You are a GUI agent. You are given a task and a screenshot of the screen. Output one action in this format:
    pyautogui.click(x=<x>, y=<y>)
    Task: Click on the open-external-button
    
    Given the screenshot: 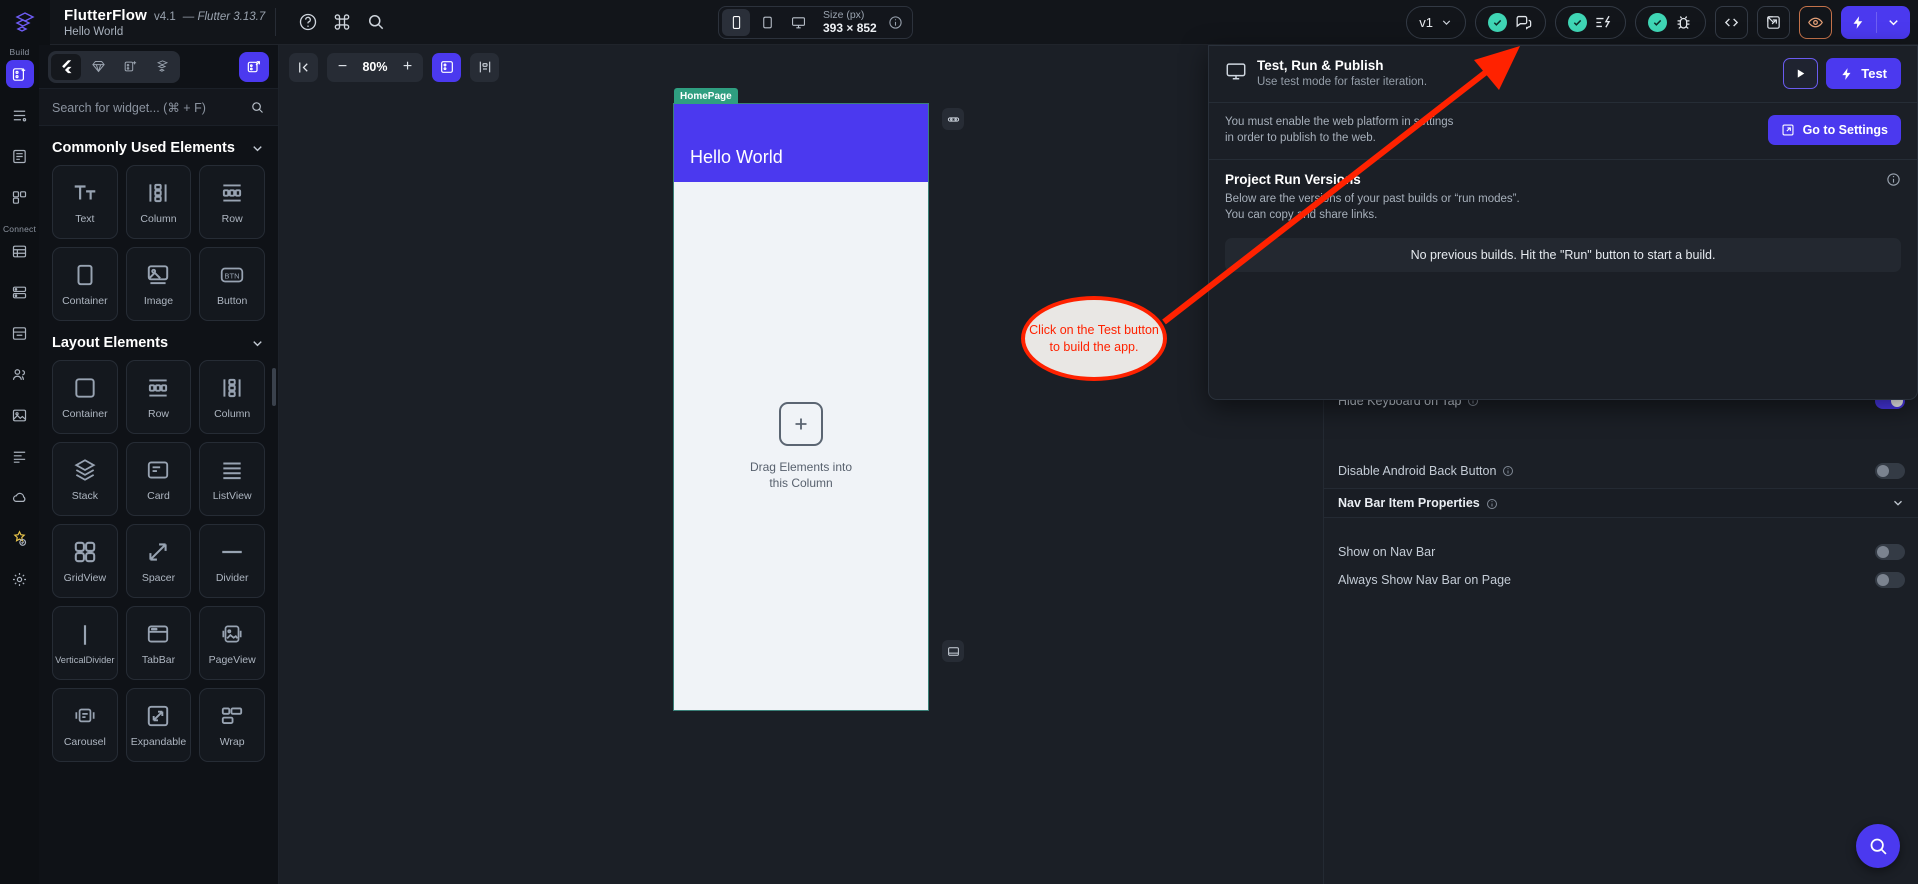 What is the action you would take?
    pyautogui.click(x=1773, y=22)
    